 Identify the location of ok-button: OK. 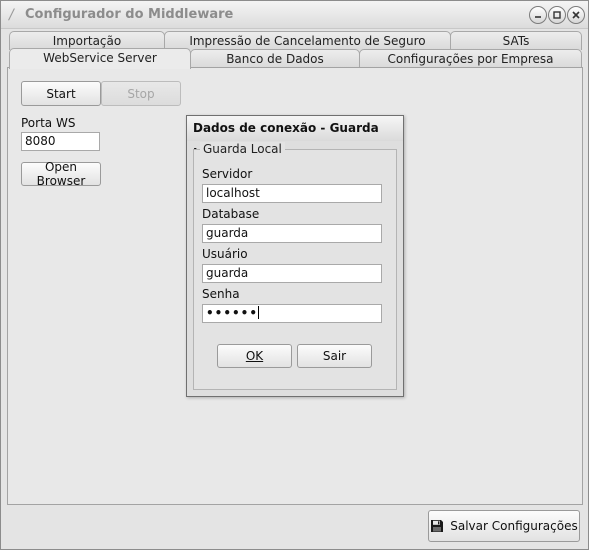
(254, 356).